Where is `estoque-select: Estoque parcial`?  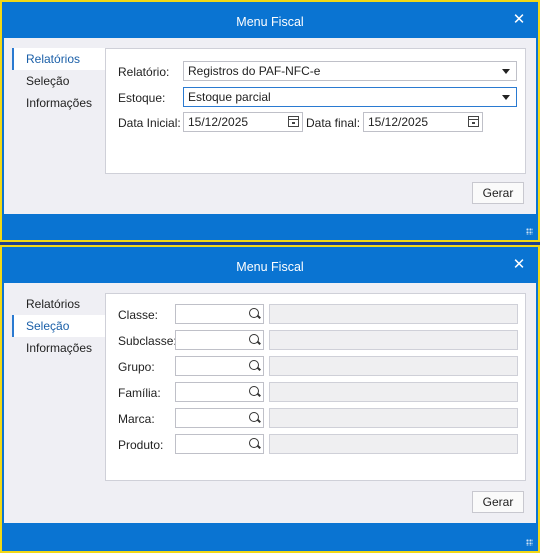 estoque-select: Estoque parcial is located at coordinates (350, 97).